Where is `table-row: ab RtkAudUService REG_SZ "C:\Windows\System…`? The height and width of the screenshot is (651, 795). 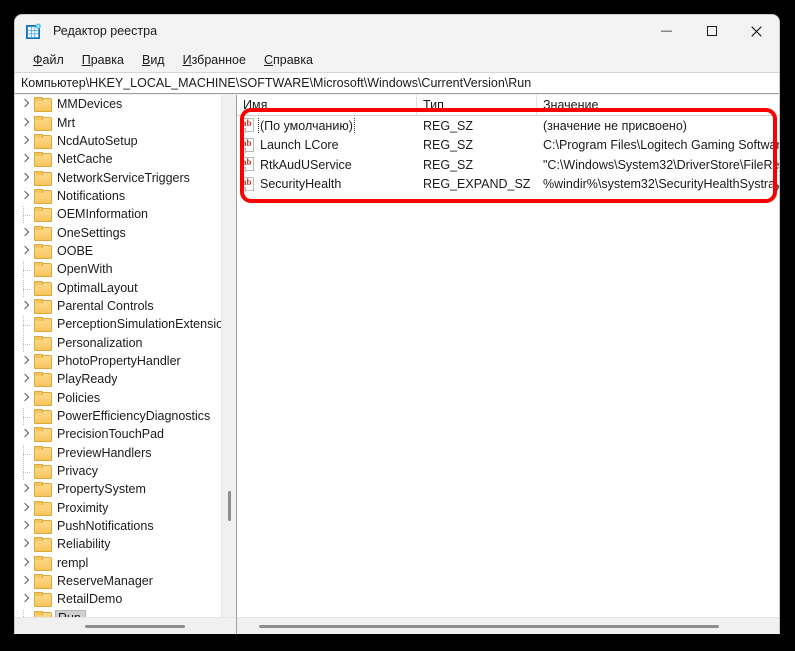 table-row: ab RtkAudUService REG_SZ "C:\Windows\System… is located at coordinates (508, 165).